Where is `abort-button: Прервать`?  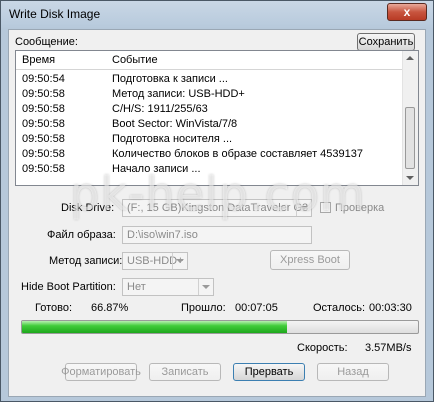 abort-button: Прервать is located at coordinates (269, 372).